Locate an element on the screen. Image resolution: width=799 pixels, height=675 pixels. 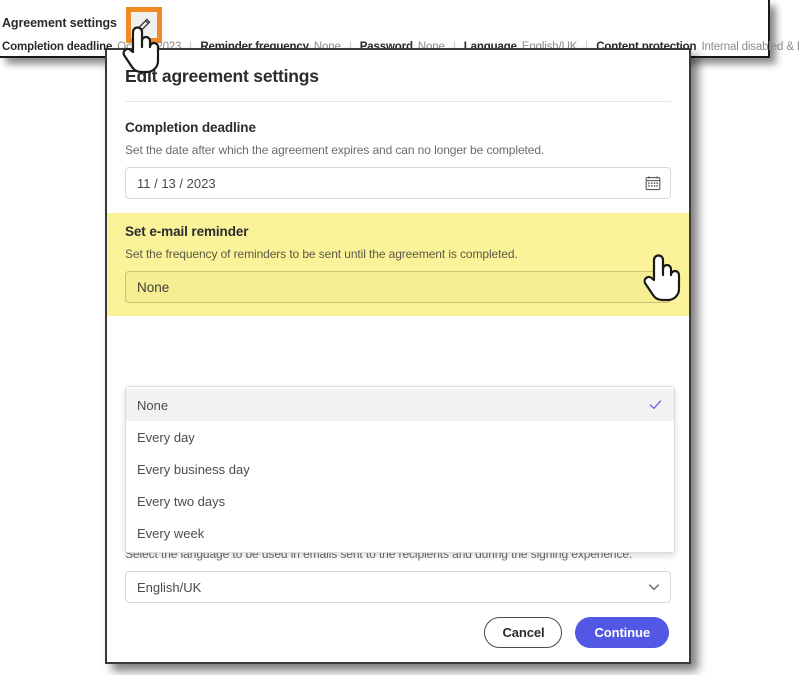
dropdown-option-label: Every week is located at coordinates (171, 533).